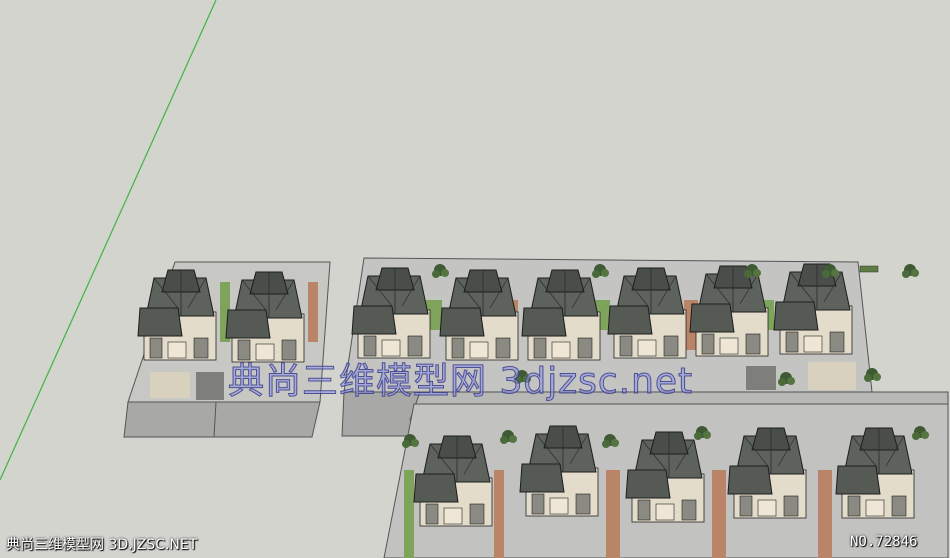  Describe the element at coordinates (460, 382) in the screenshot. I see `watermark-center: 典尚三维模型网 3djzsc.net` at that location.